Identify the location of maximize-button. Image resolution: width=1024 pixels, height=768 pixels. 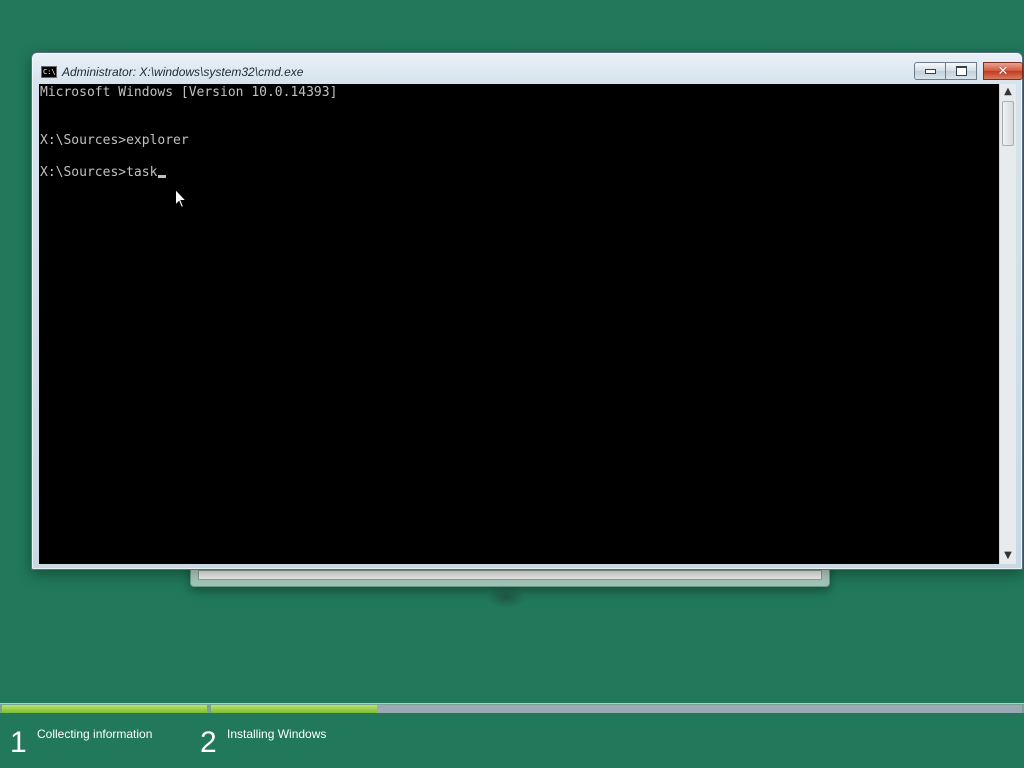
(961, 71).